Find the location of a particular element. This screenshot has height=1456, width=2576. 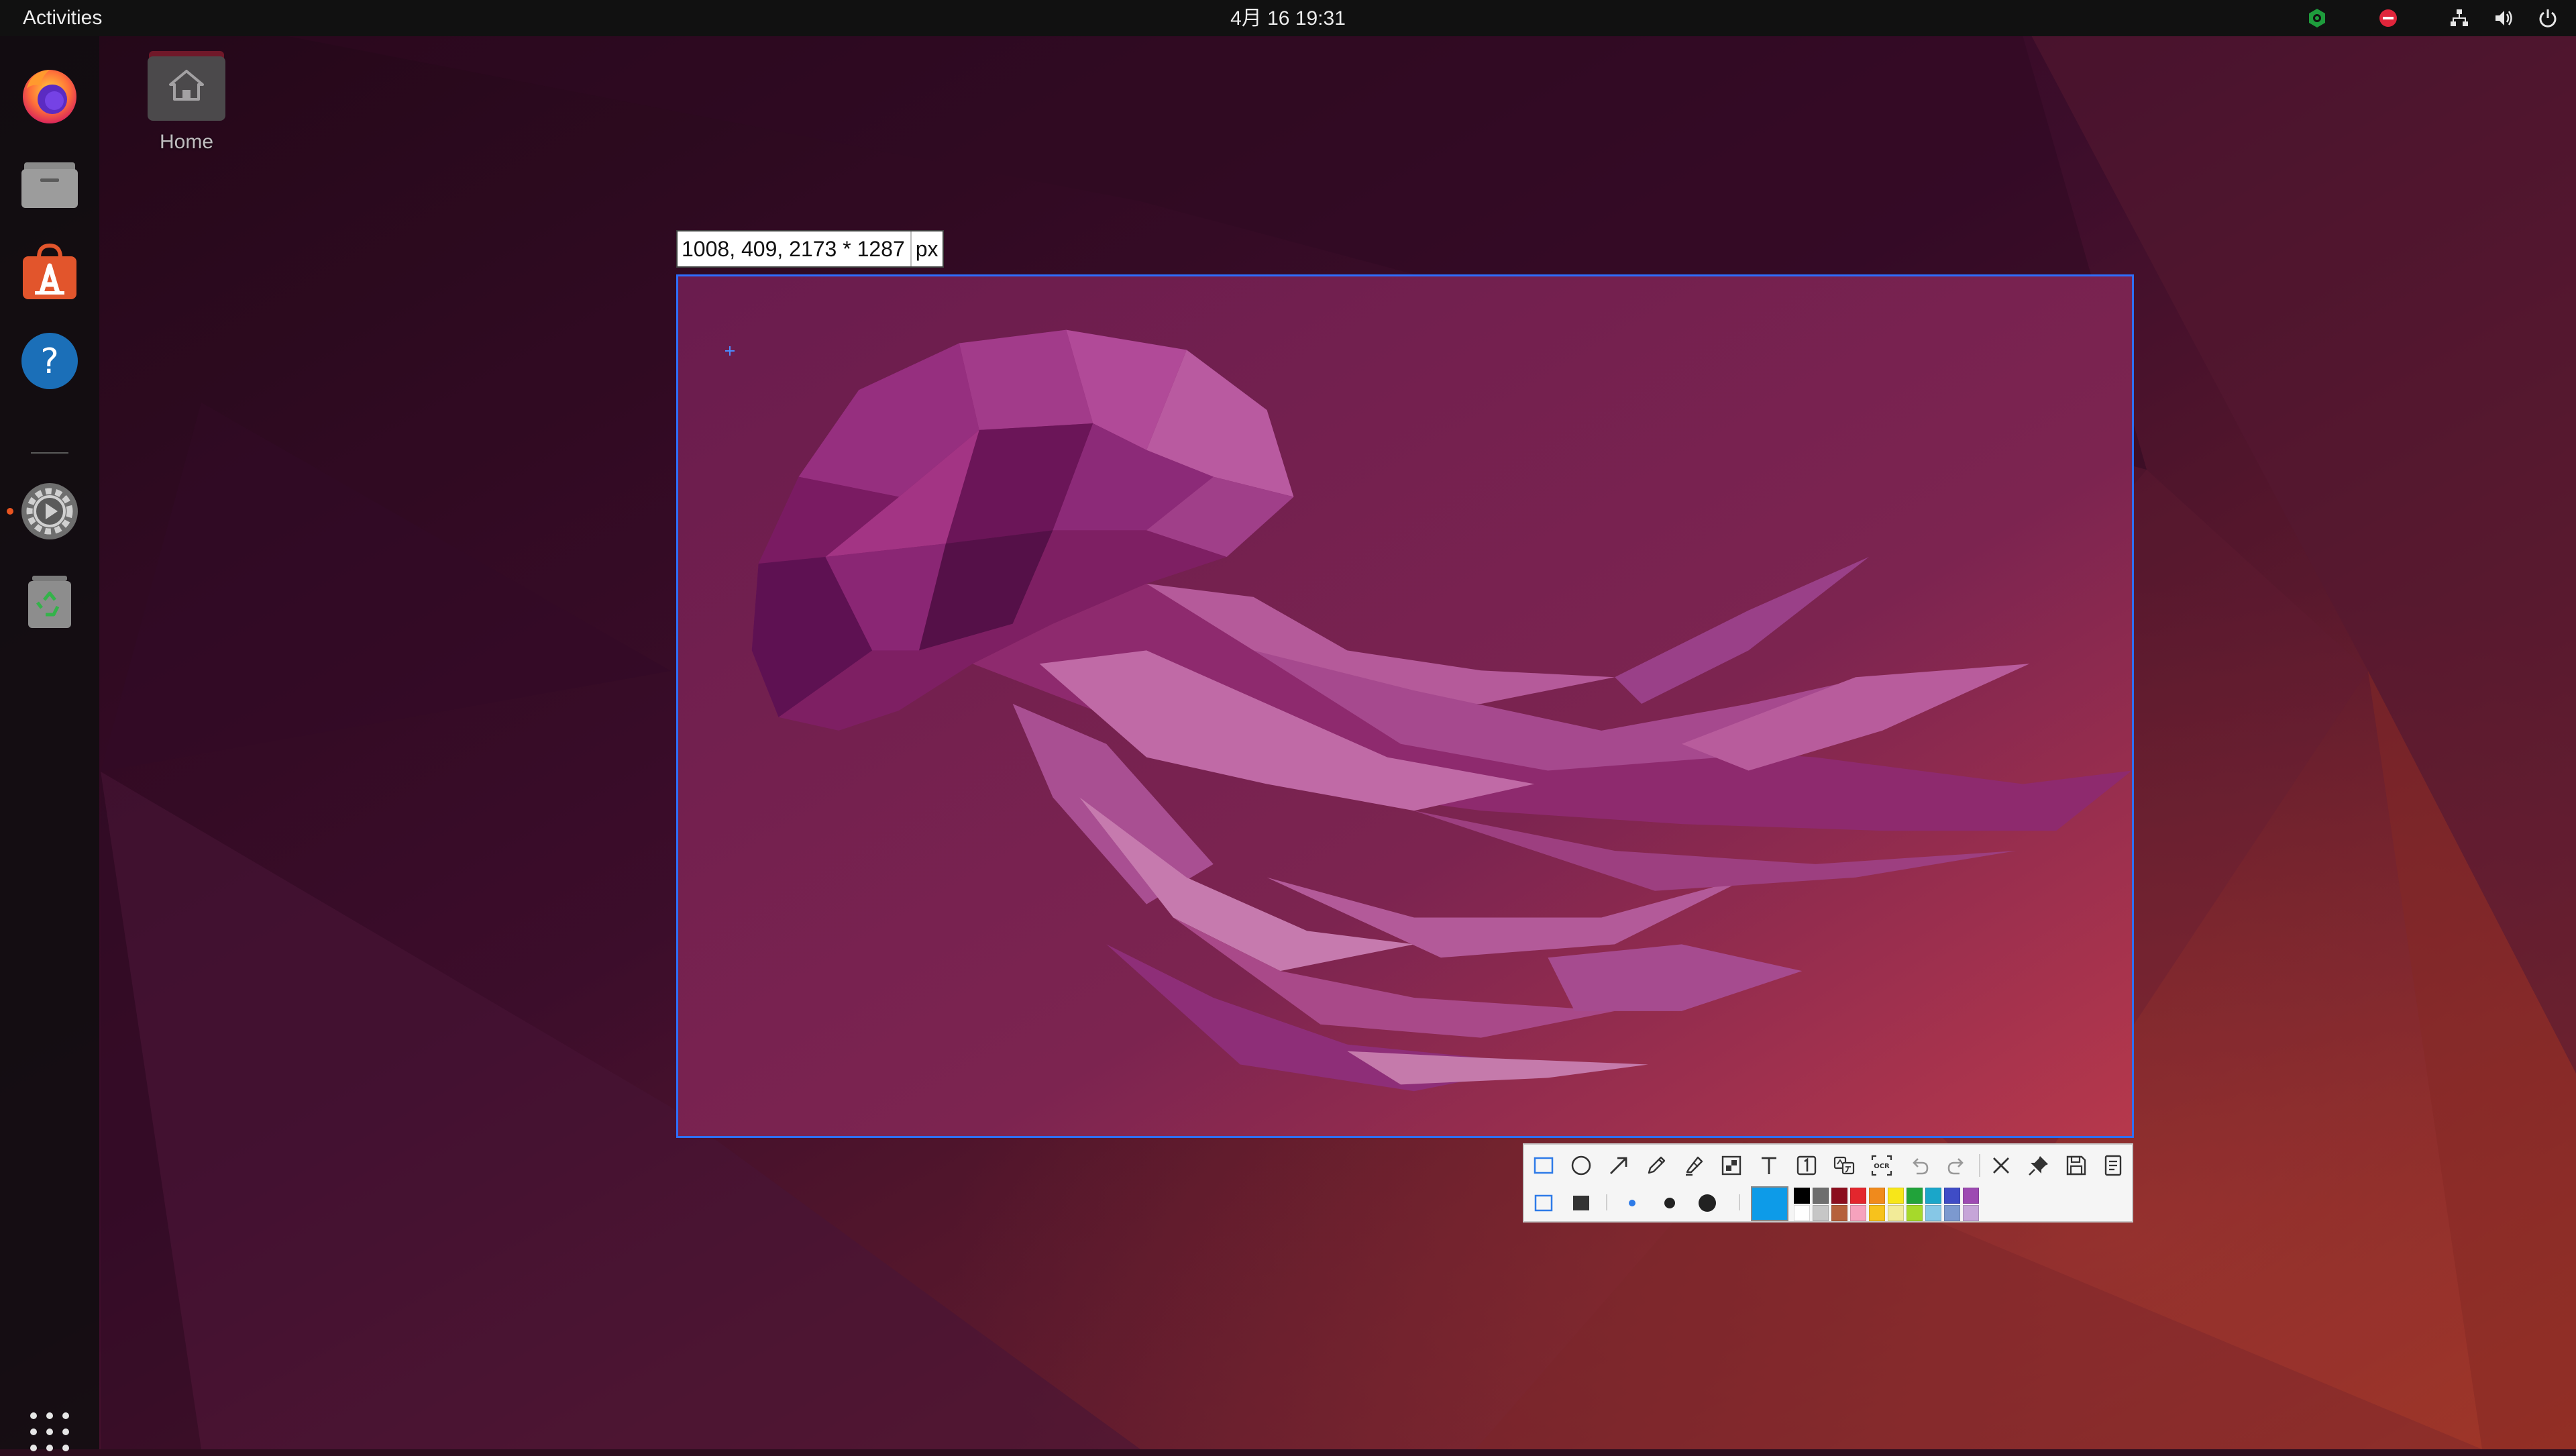

capture-toolbar: OCR is located at coordinates (1828, 1183).